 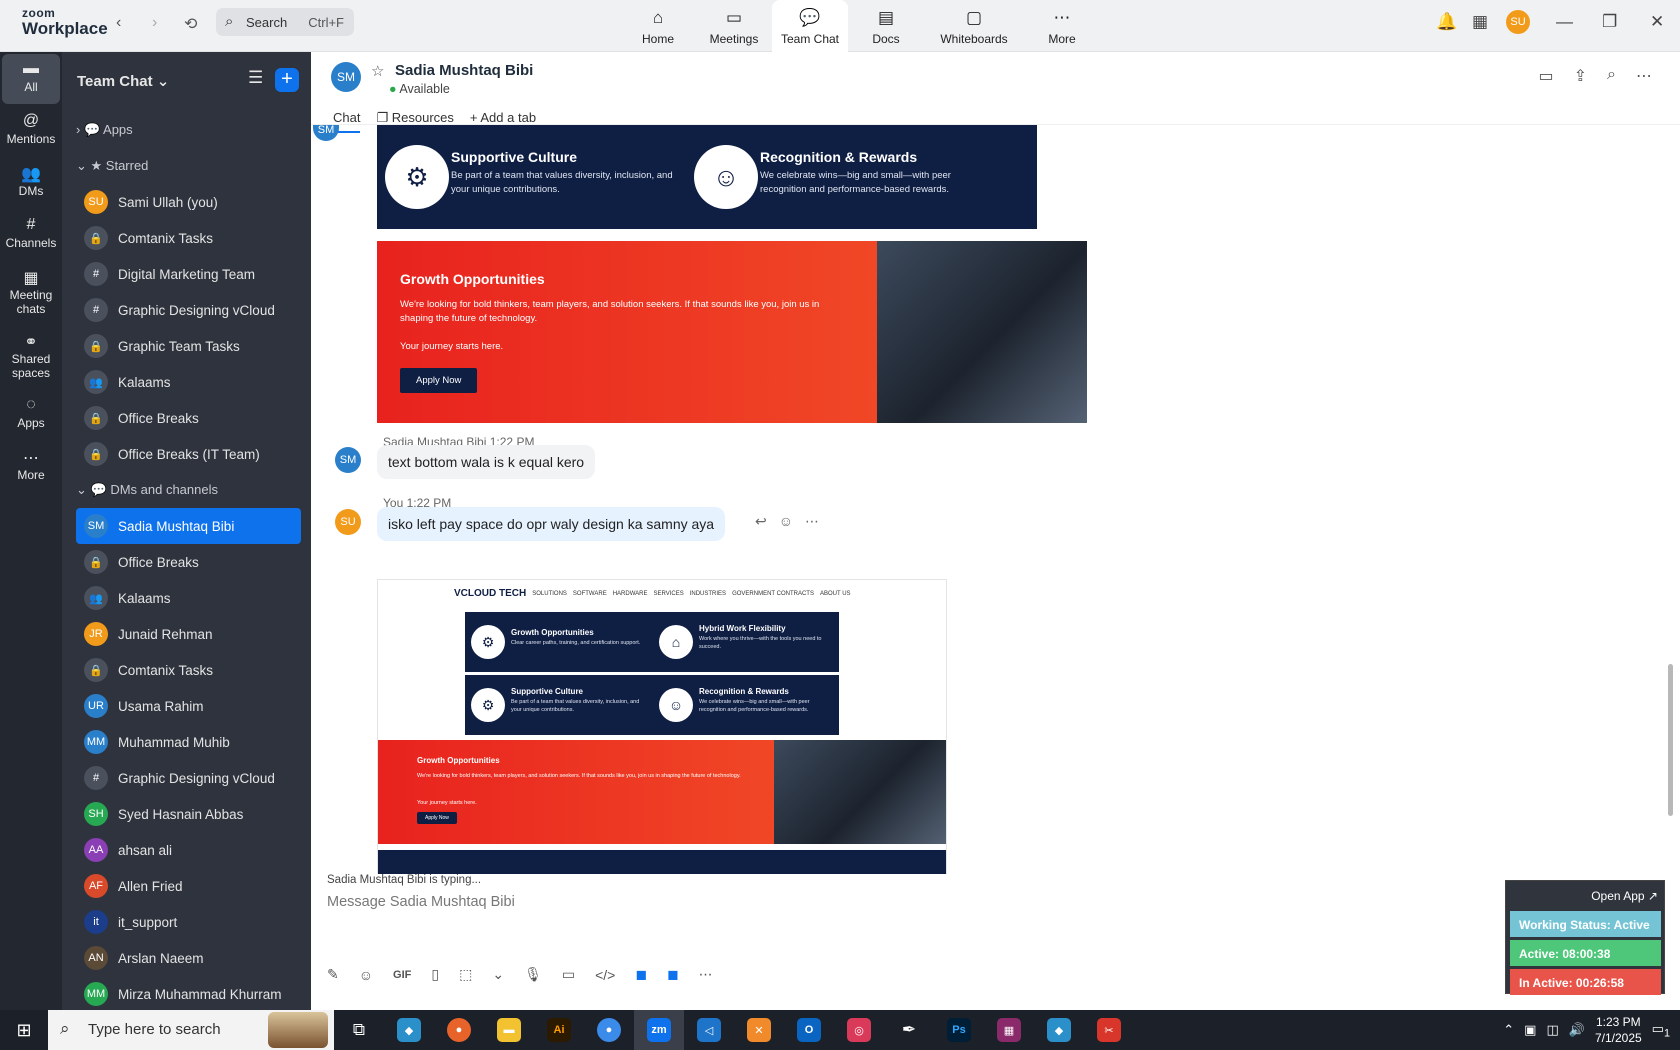 I want to click on illustrator-icon: Ai, so click(x=559, y=1030).